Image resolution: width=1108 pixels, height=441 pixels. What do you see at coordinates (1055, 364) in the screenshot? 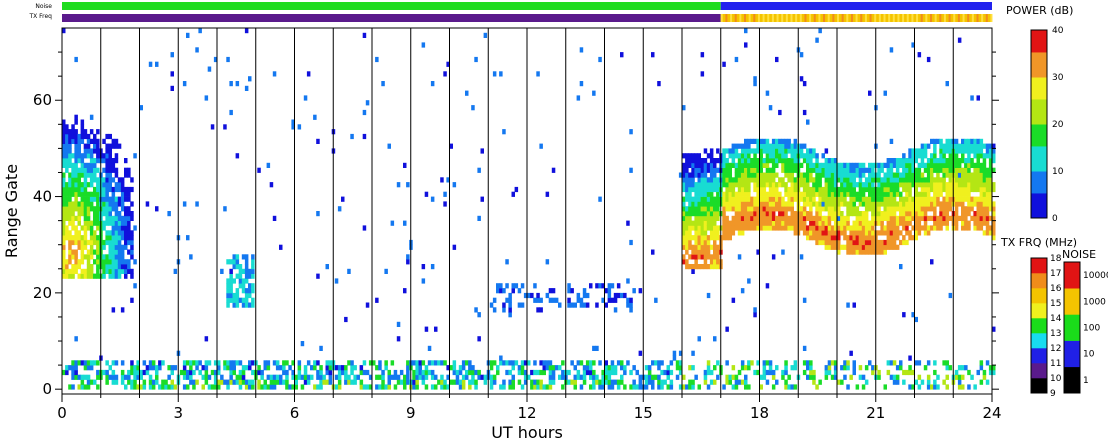
I see `txfreq-tick-label: 11` at bounding box center [1055, 364].